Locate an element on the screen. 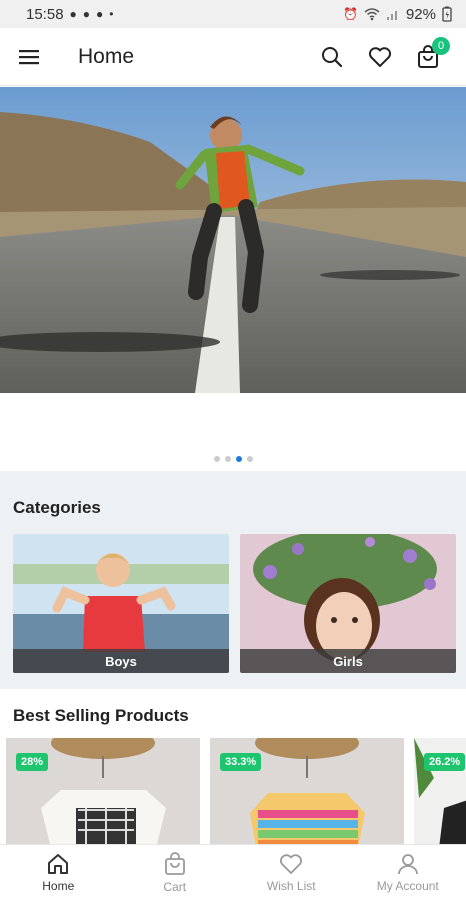 This screenshot has width=466, height=900. message-notification-icon: ● is located at coordinates (100, 14).